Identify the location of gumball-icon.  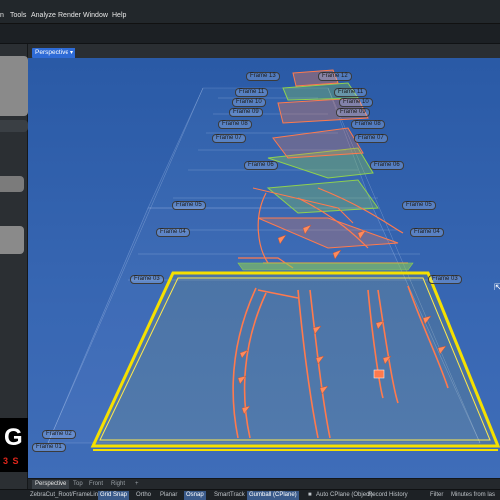
(379, 374).